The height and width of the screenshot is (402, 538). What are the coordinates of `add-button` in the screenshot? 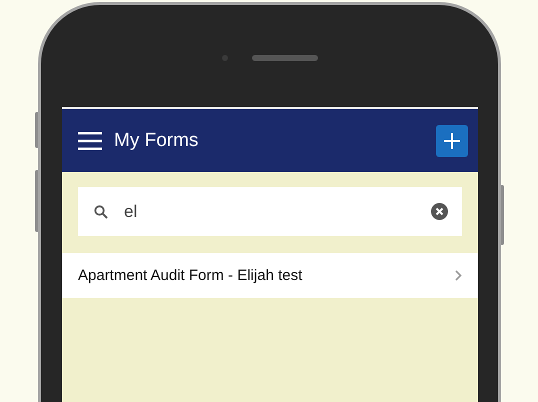 It's located at (452, 140).